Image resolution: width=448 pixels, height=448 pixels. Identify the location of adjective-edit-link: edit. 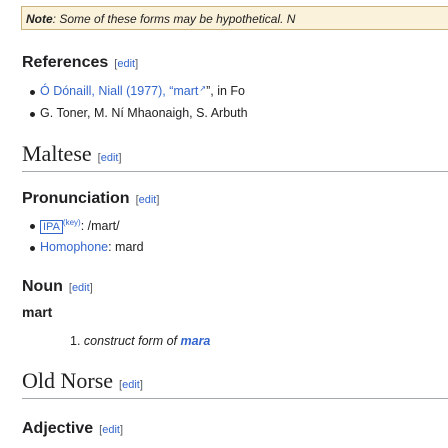
(111, 430).